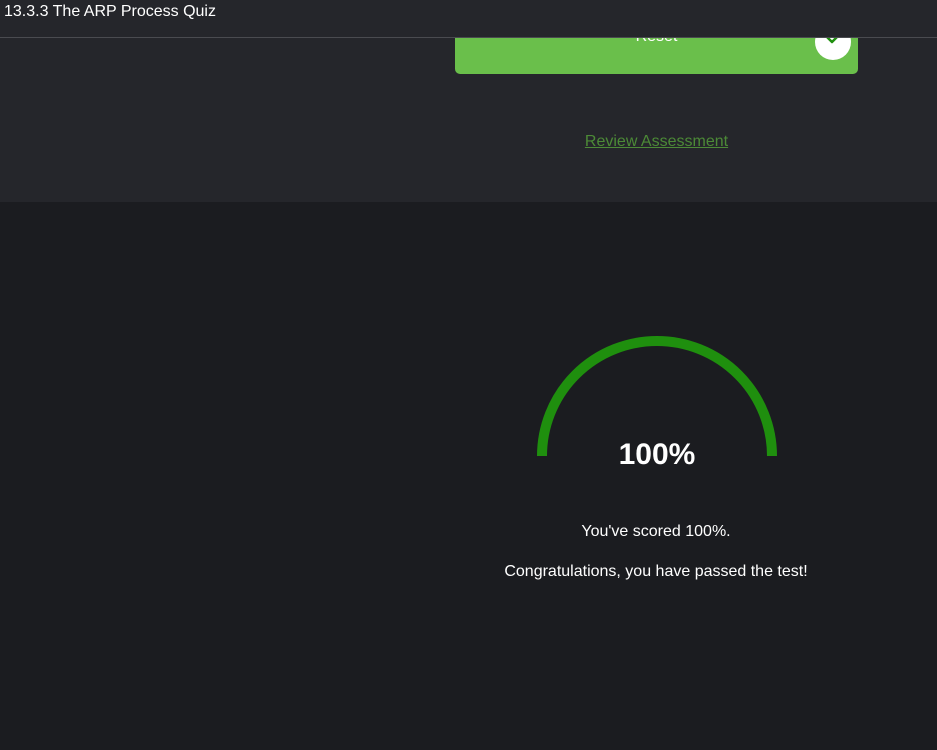 The image size is (937, 750). What do you see at coordinates (110, 11) in the screenshot?
I see `window-title: 13.3.3 The ARP Process Quiz` at bounding box center [110, 11].